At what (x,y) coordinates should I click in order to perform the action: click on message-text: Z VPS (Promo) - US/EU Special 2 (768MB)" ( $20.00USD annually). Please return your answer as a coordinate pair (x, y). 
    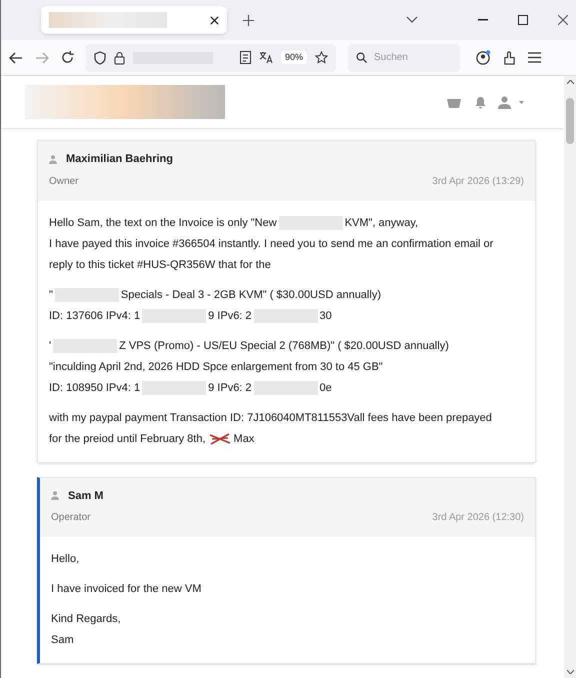
    Looking at the image, I should click on (284, 346).